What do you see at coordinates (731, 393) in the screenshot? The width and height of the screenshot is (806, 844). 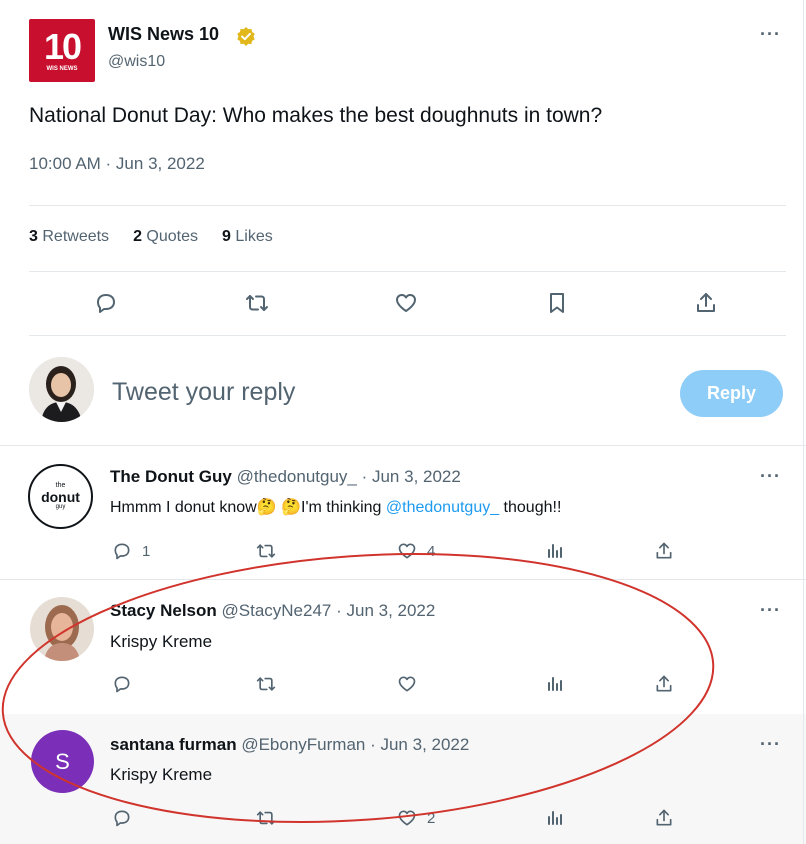 I see `reply-button: Reply` at bounding box center [731, 393].